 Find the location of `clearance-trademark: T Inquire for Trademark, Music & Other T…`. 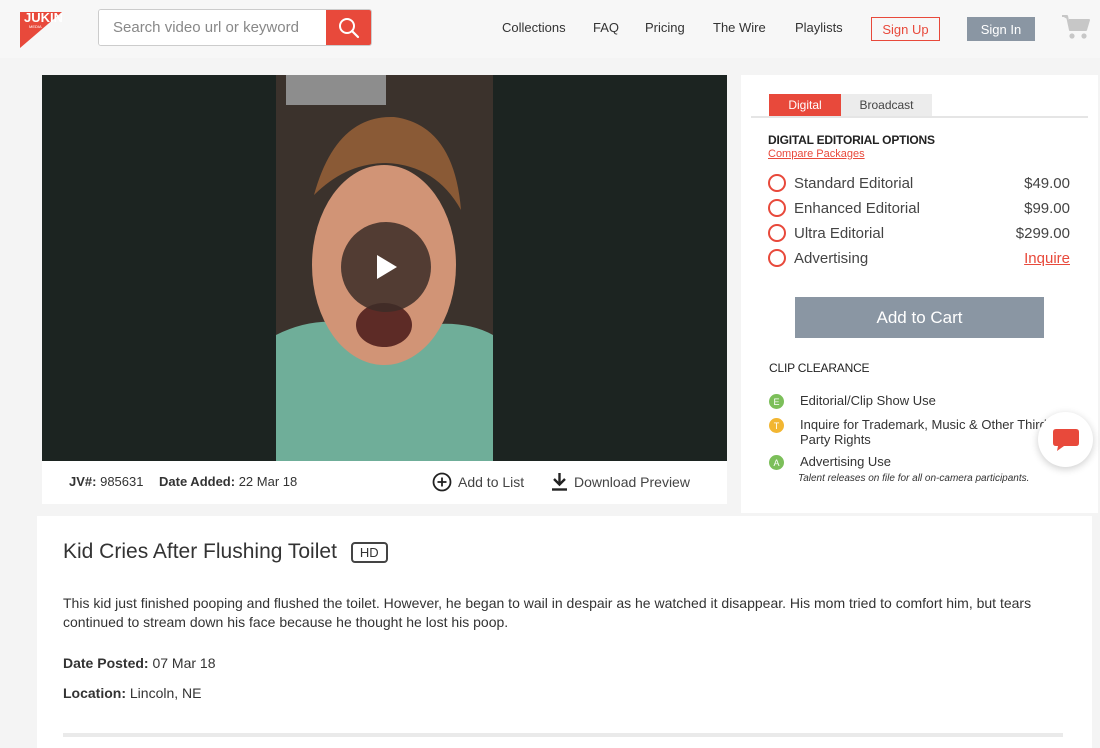

clearance-trademark: T Inquire for Trademark, Music & Other T… is located at coordinates (919, 432).